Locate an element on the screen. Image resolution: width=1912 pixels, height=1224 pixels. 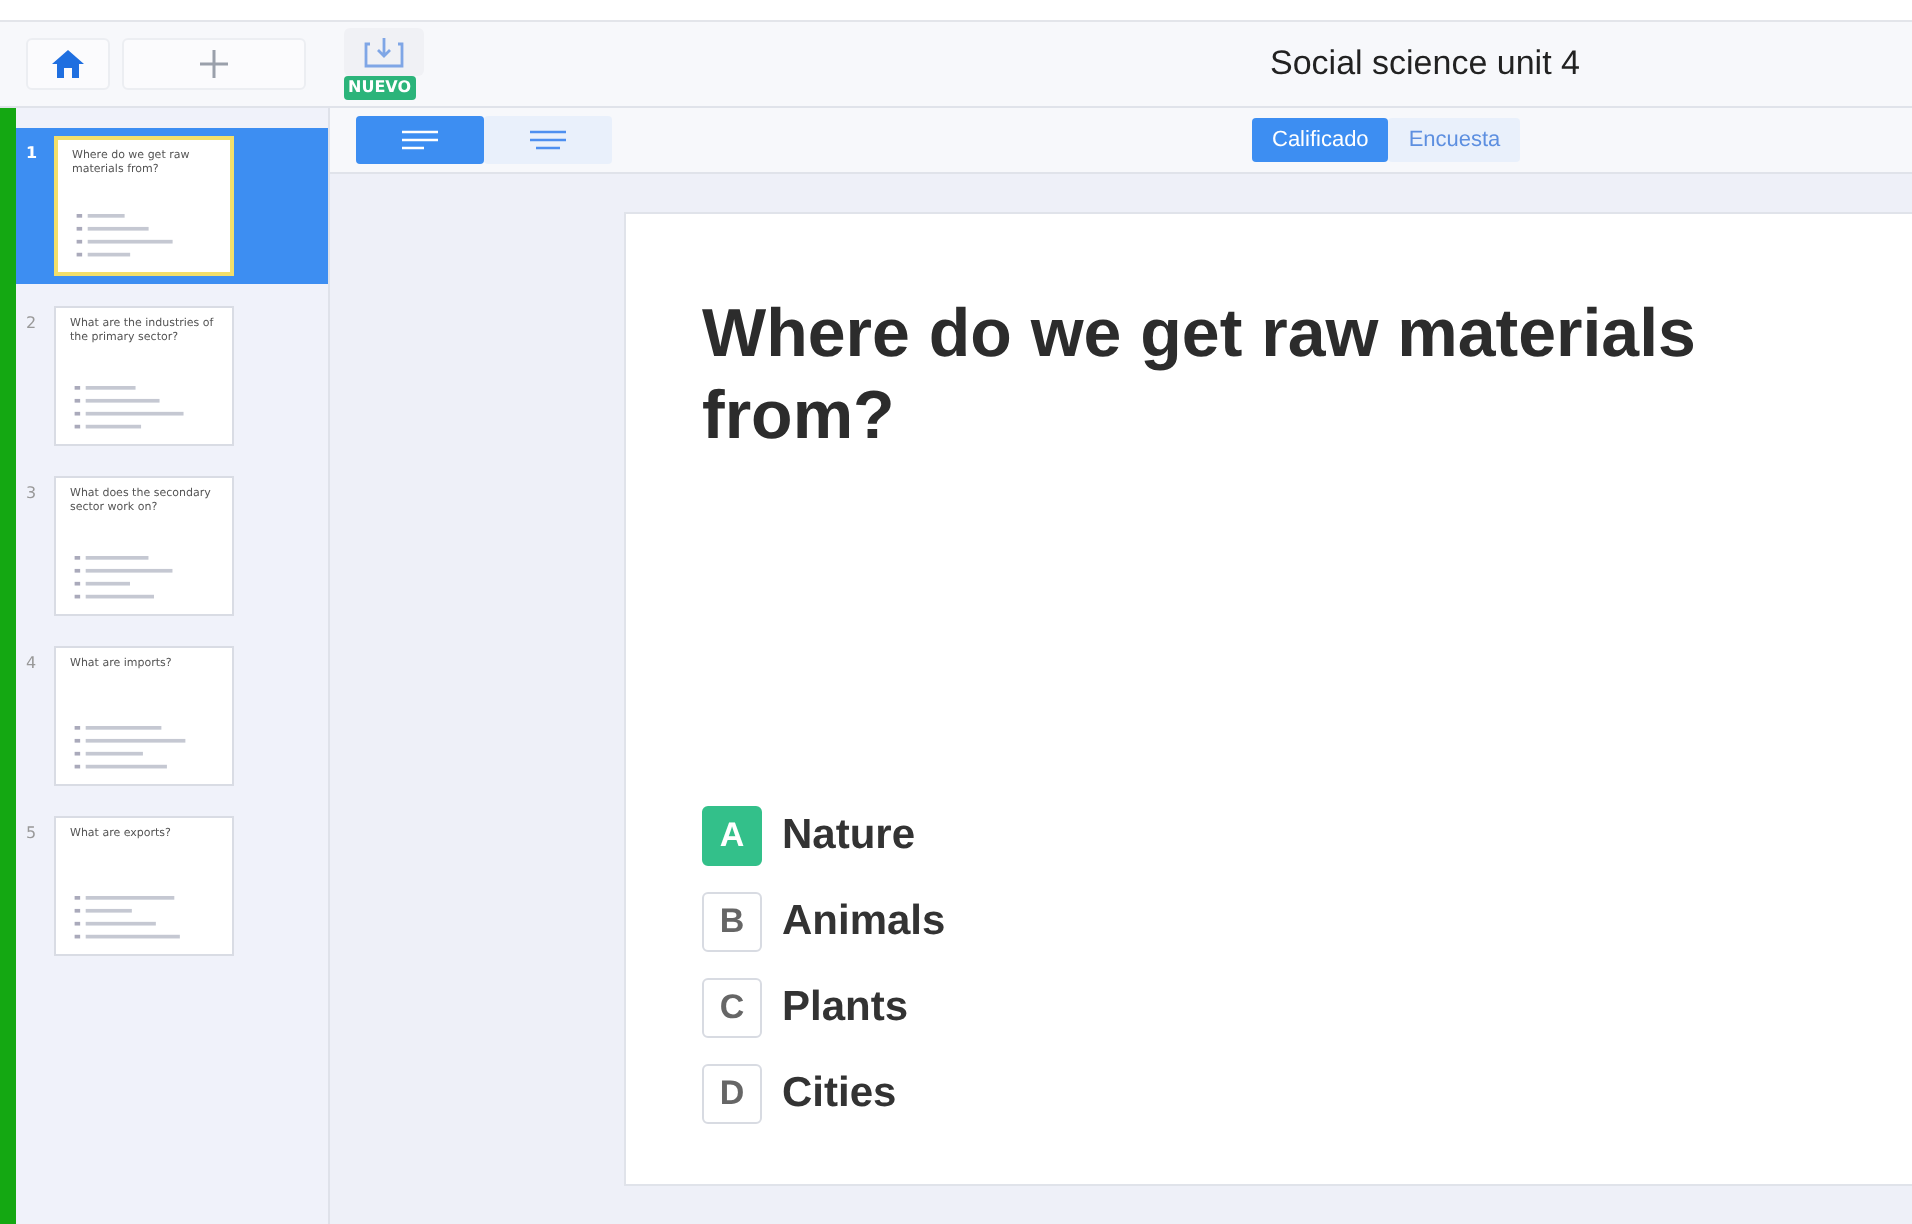
plus-icon is located at coordinates (214, 64).